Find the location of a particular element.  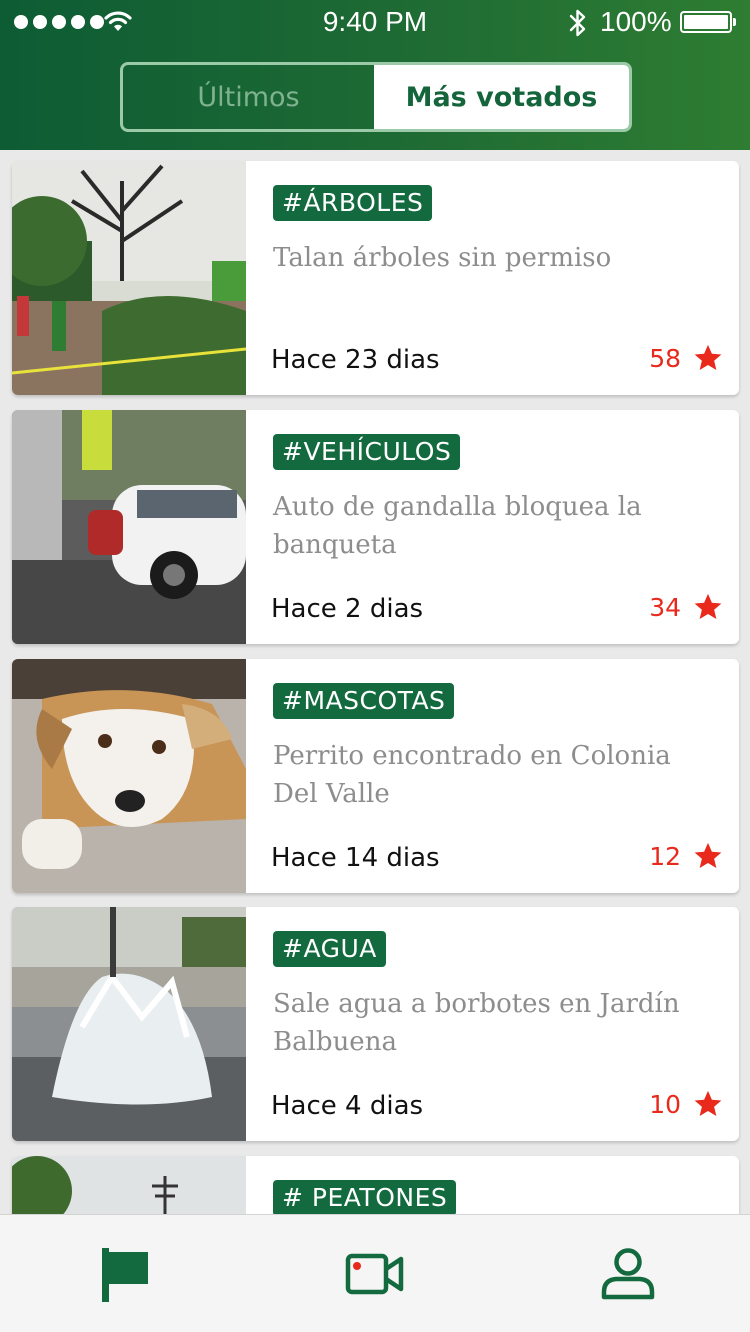

feed-filter-segmented-control: Últimos Más votados is located at coordinates (376, 97).